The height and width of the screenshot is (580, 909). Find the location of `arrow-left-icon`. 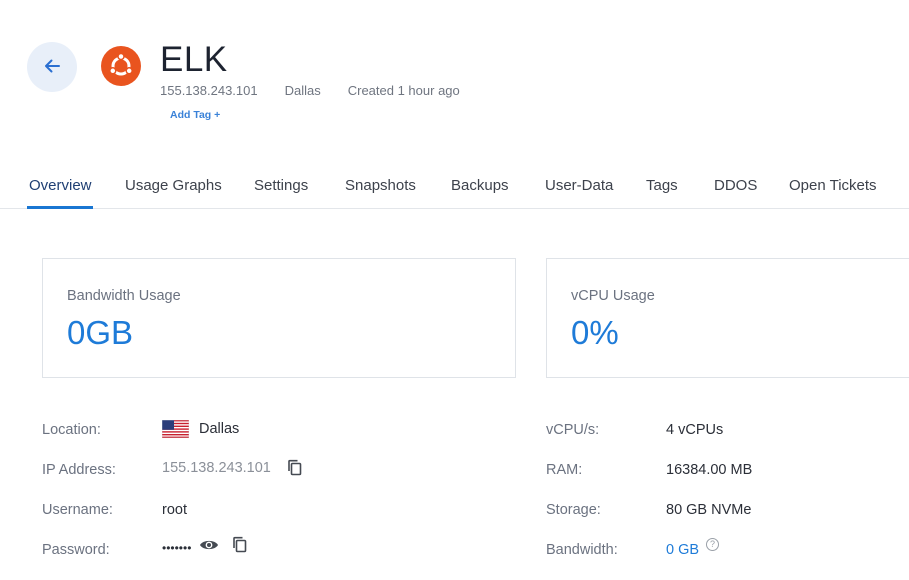

arrow-left-icon is located at coordinates (52, 67).